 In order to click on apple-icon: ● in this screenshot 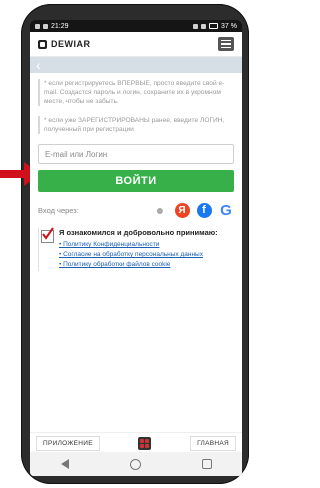, I will do `click(160, 210)`.